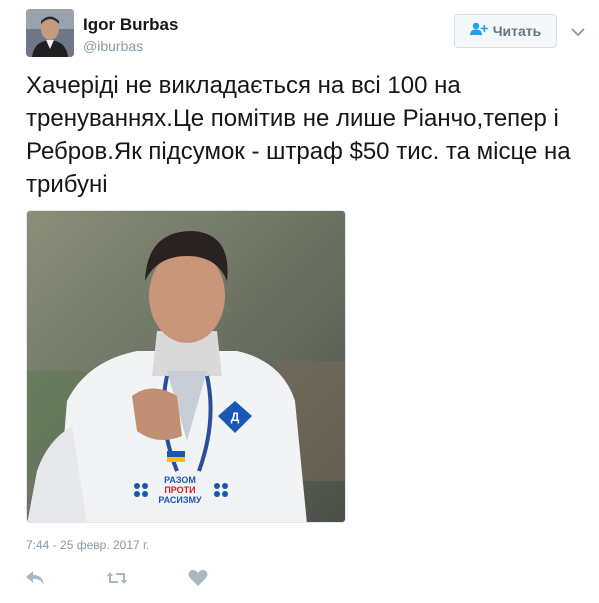 Image resolution: width=599 pixels, height=603 pixels. Describe the element at coordinates (198, 578) in the screenshot. I see `like-icon` at that location.